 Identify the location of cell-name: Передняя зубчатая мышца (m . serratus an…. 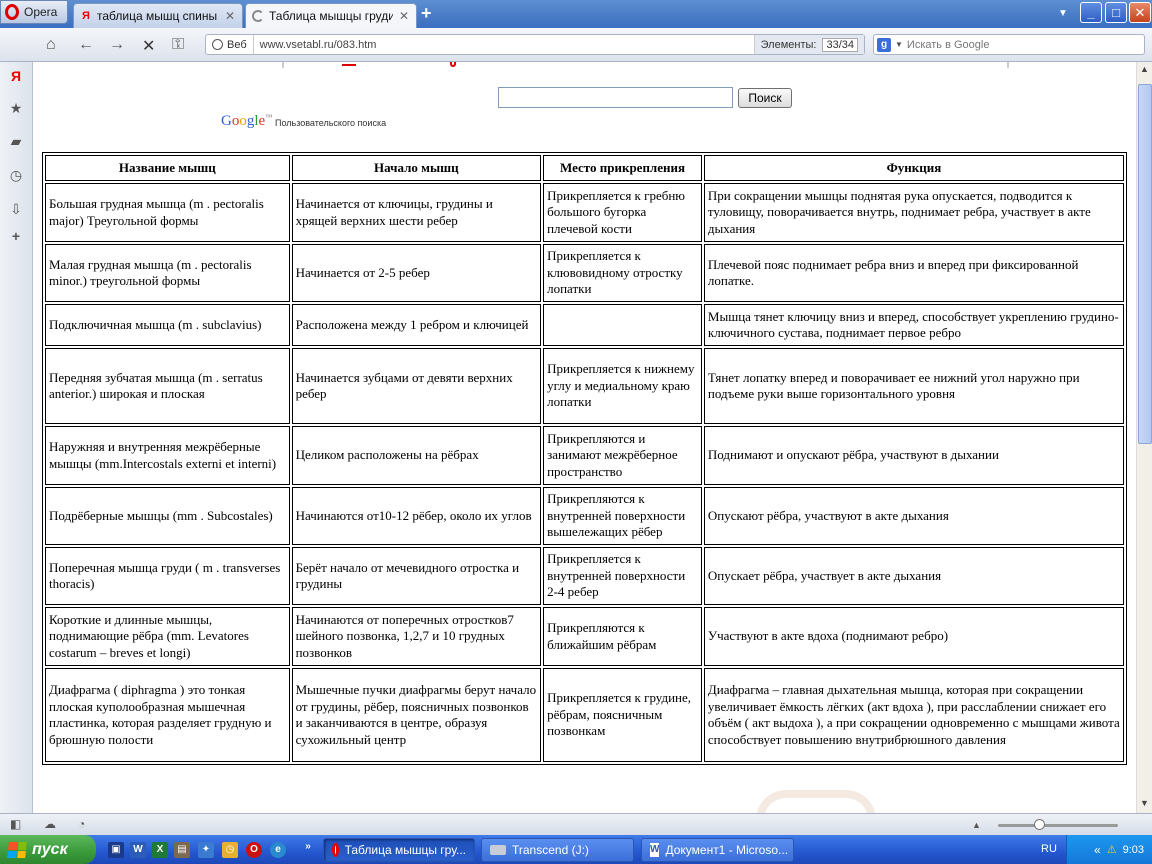
(167, 386).